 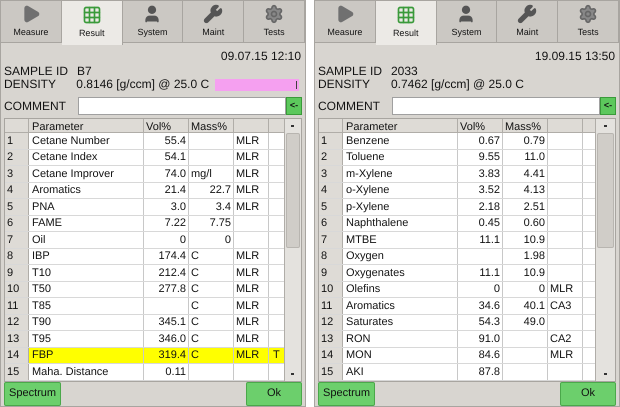 What do you see at coordinates (457, 141) in the screenshot?
I see `table-row: 1 Benzene 0.67 0.79` at bounding box center [457, 141].